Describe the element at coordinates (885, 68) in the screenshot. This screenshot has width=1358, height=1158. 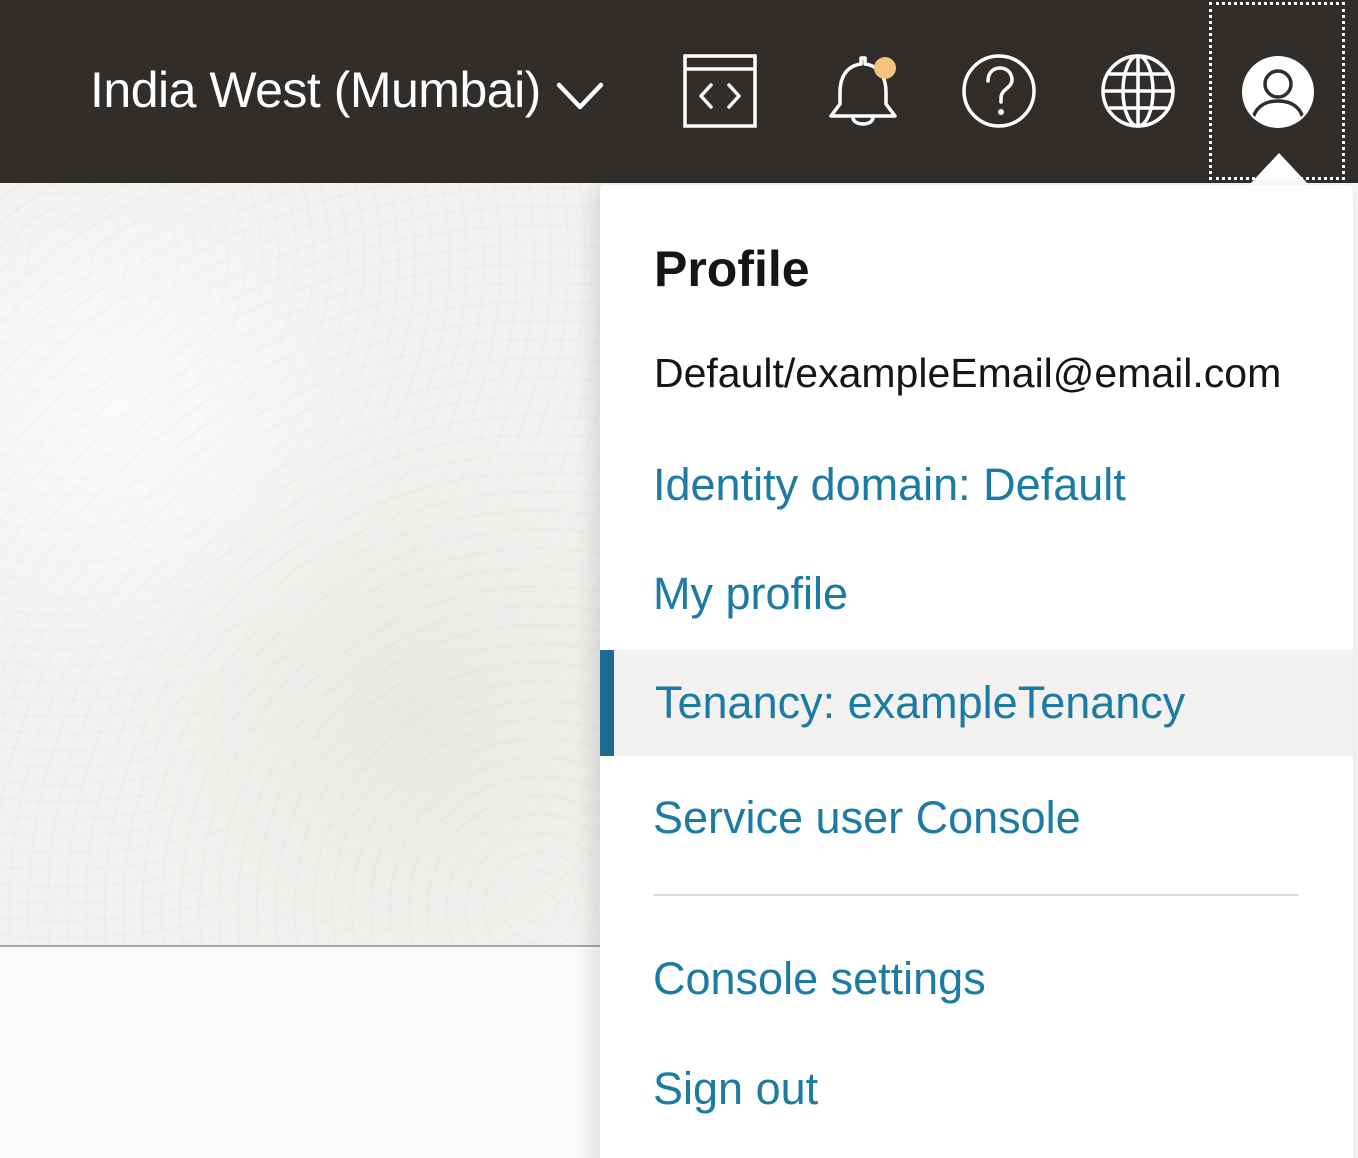
I see `notification-dot` at that location.